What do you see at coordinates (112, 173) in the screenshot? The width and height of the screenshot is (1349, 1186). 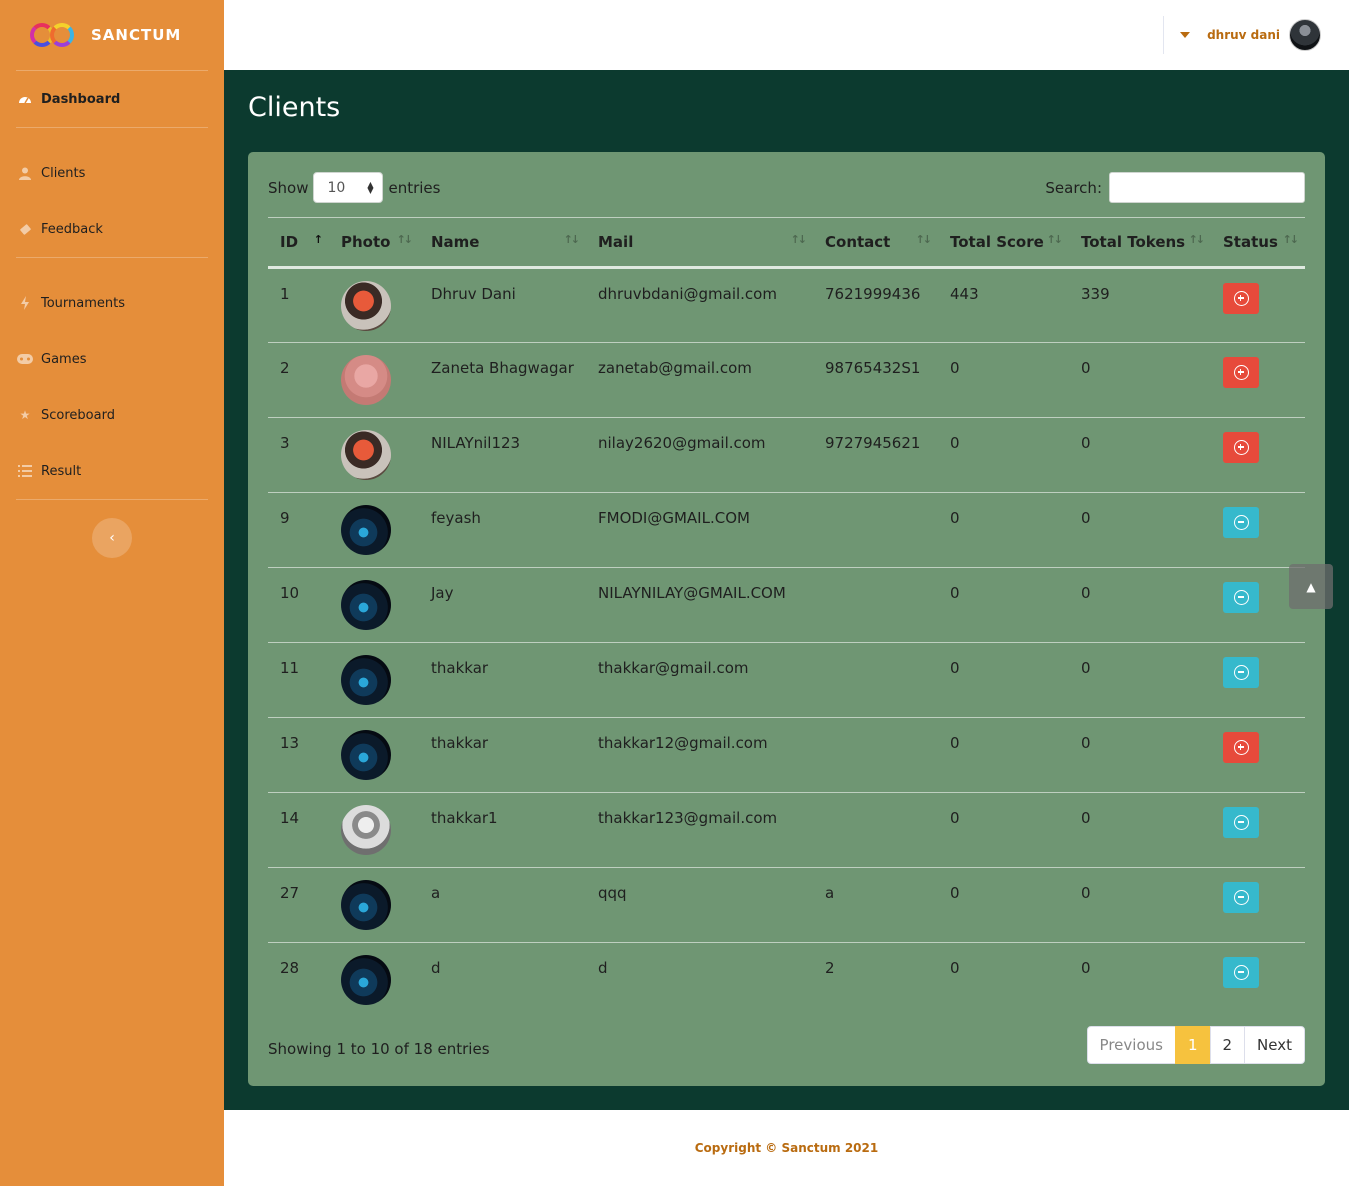 I see `sidebar-item-clients: Clients` at bounding box center [112, 173].